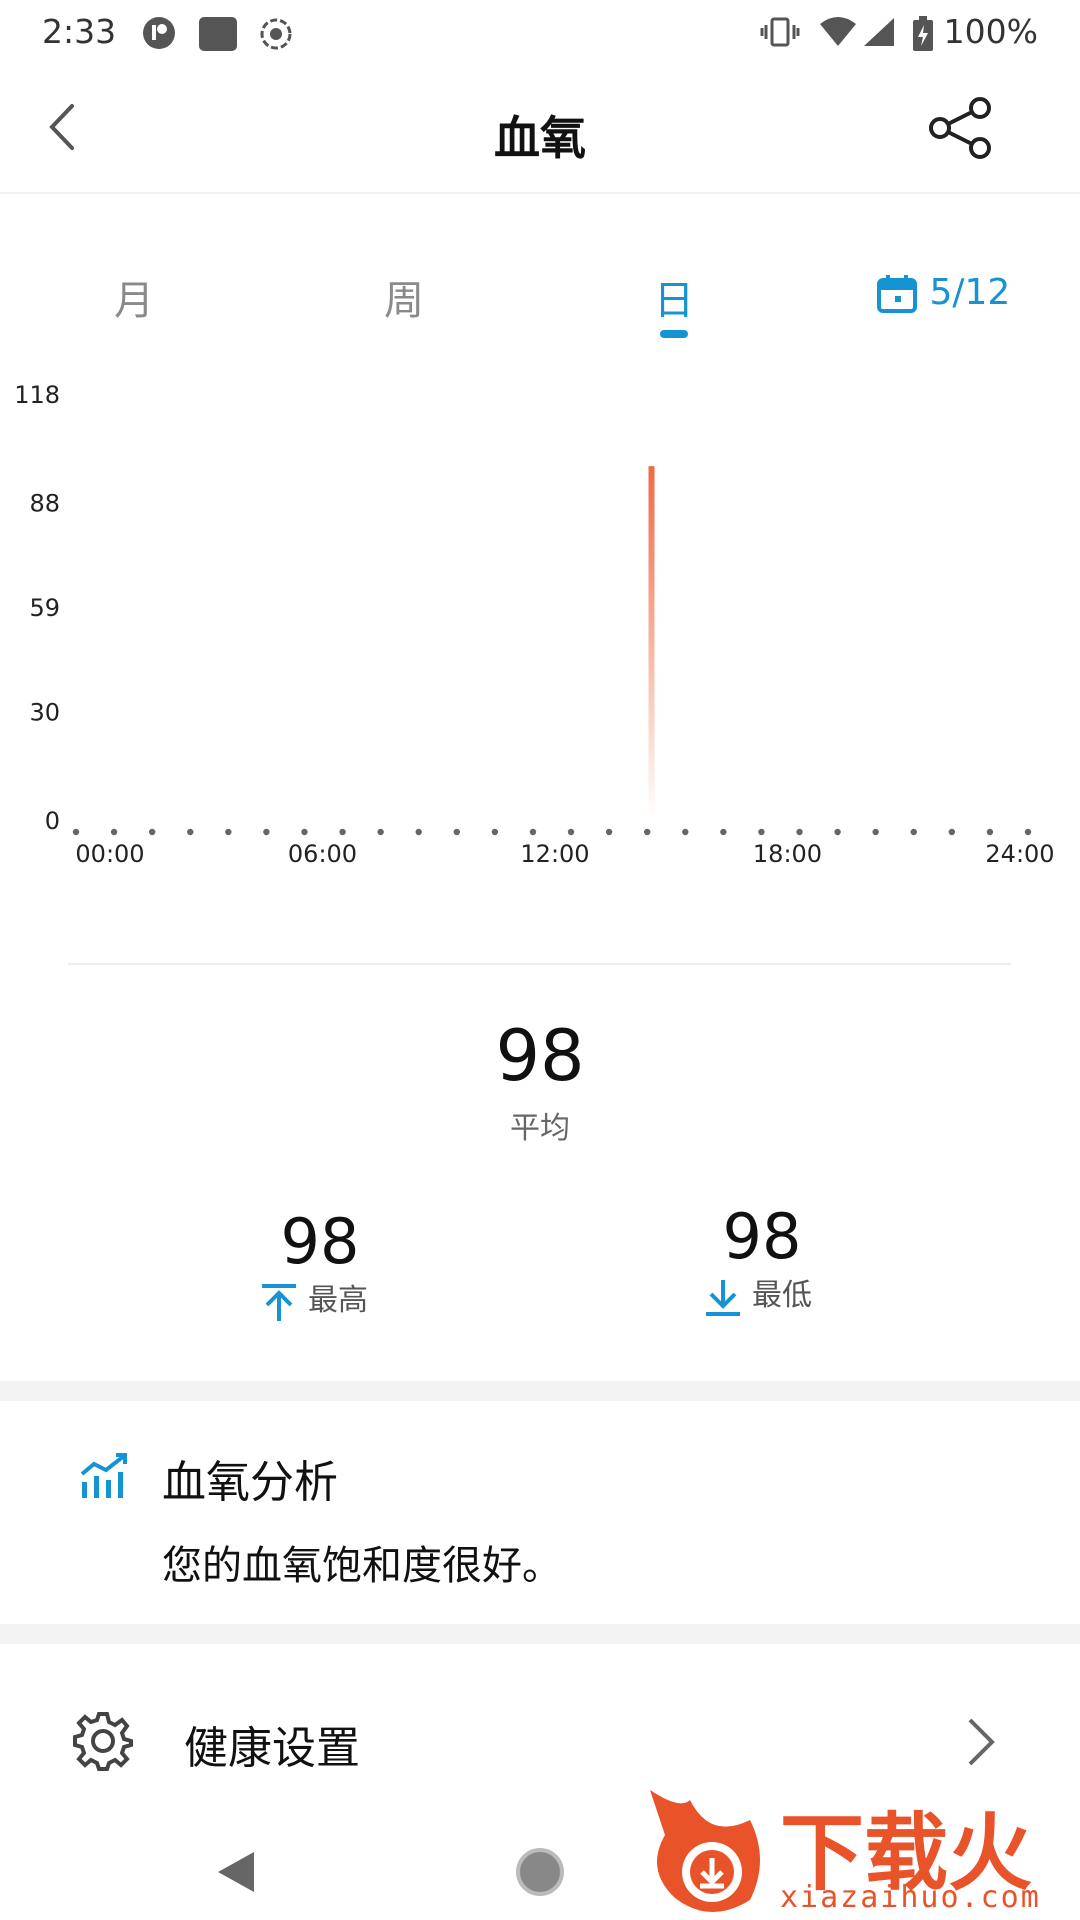  I want to click on chevron-left-icon, so click(61, 127).